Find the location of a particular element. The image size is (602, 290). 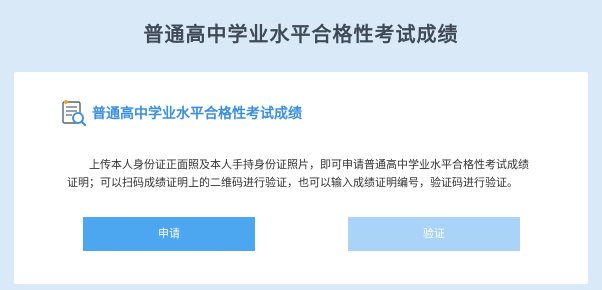

certificate-search-icon is located at coordinates (74, 113).